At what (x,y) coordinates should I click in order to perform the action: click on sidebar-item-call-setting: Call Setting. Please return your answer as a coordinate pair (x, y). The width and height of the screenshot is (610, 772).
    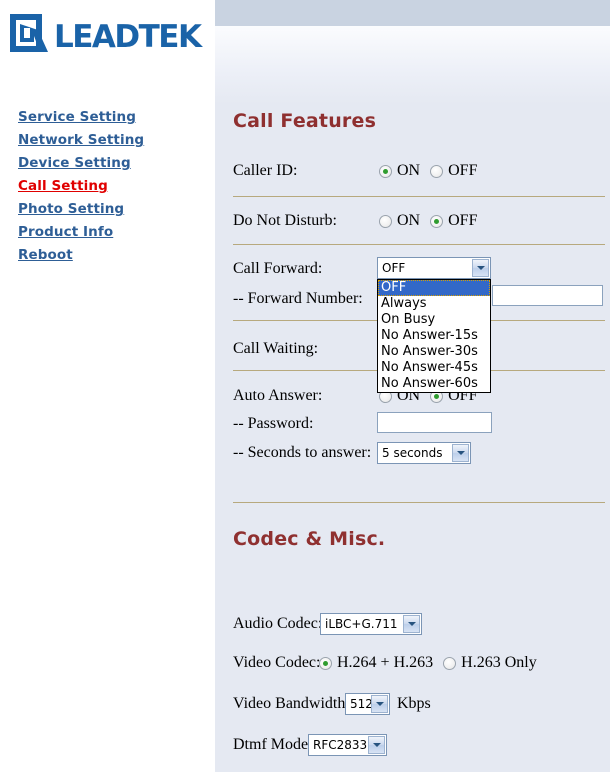
    Looking at the image, I should click on (107, 186).